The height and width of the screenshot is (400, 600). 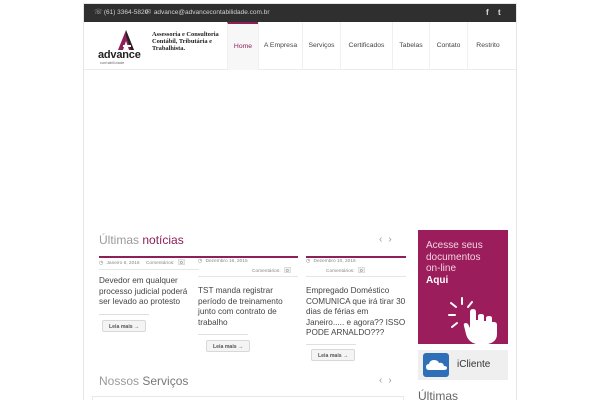 What do you see at coordinates (126, 12) in the screenshot?
I see `phone-text: (61) 3364-5820` at bounding box center [126, 12].